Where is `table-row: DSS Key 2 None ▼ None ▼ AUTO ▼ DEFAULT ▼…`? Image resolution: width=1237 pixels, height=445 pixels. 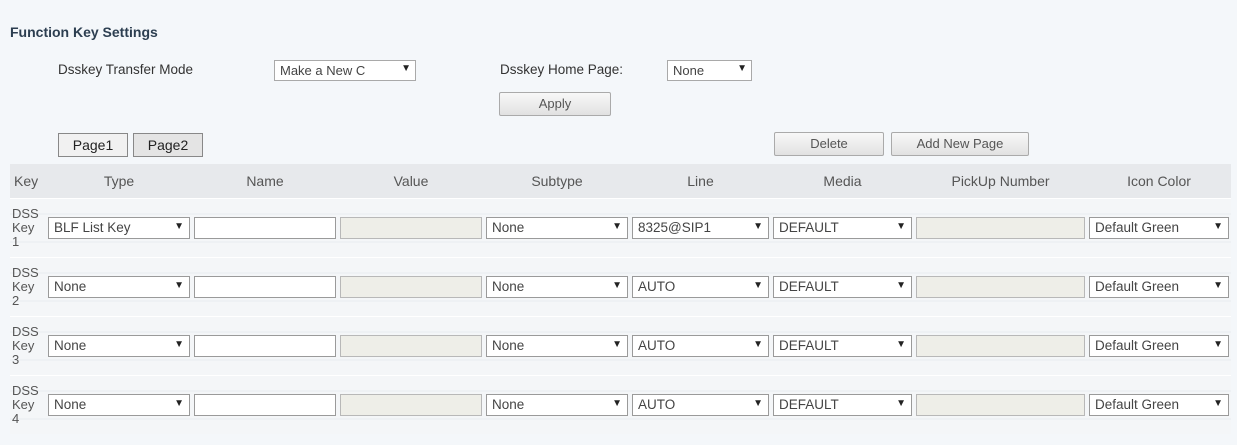 table-row: DSS Key 2 None ▼ None ▼ AUTO ▼ DEFAULT ▼… is located at coordinates (620, 287).